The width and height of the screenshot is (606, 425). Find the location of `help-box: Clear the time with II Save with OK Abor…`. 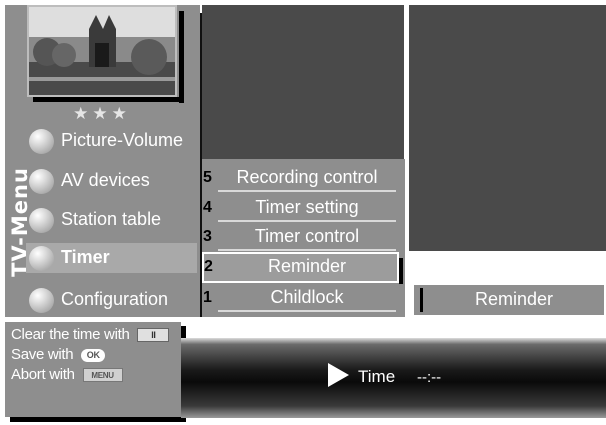

help-box: Clear the time with II Save with OK Abor… is located at coordinates (93, 369).